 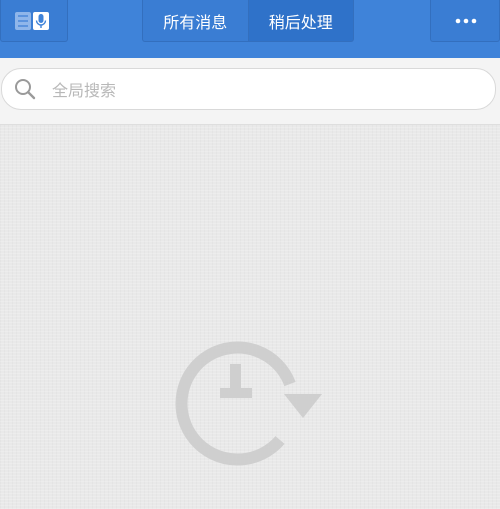 I want to click on search-bar, so click(x=250, y=91).